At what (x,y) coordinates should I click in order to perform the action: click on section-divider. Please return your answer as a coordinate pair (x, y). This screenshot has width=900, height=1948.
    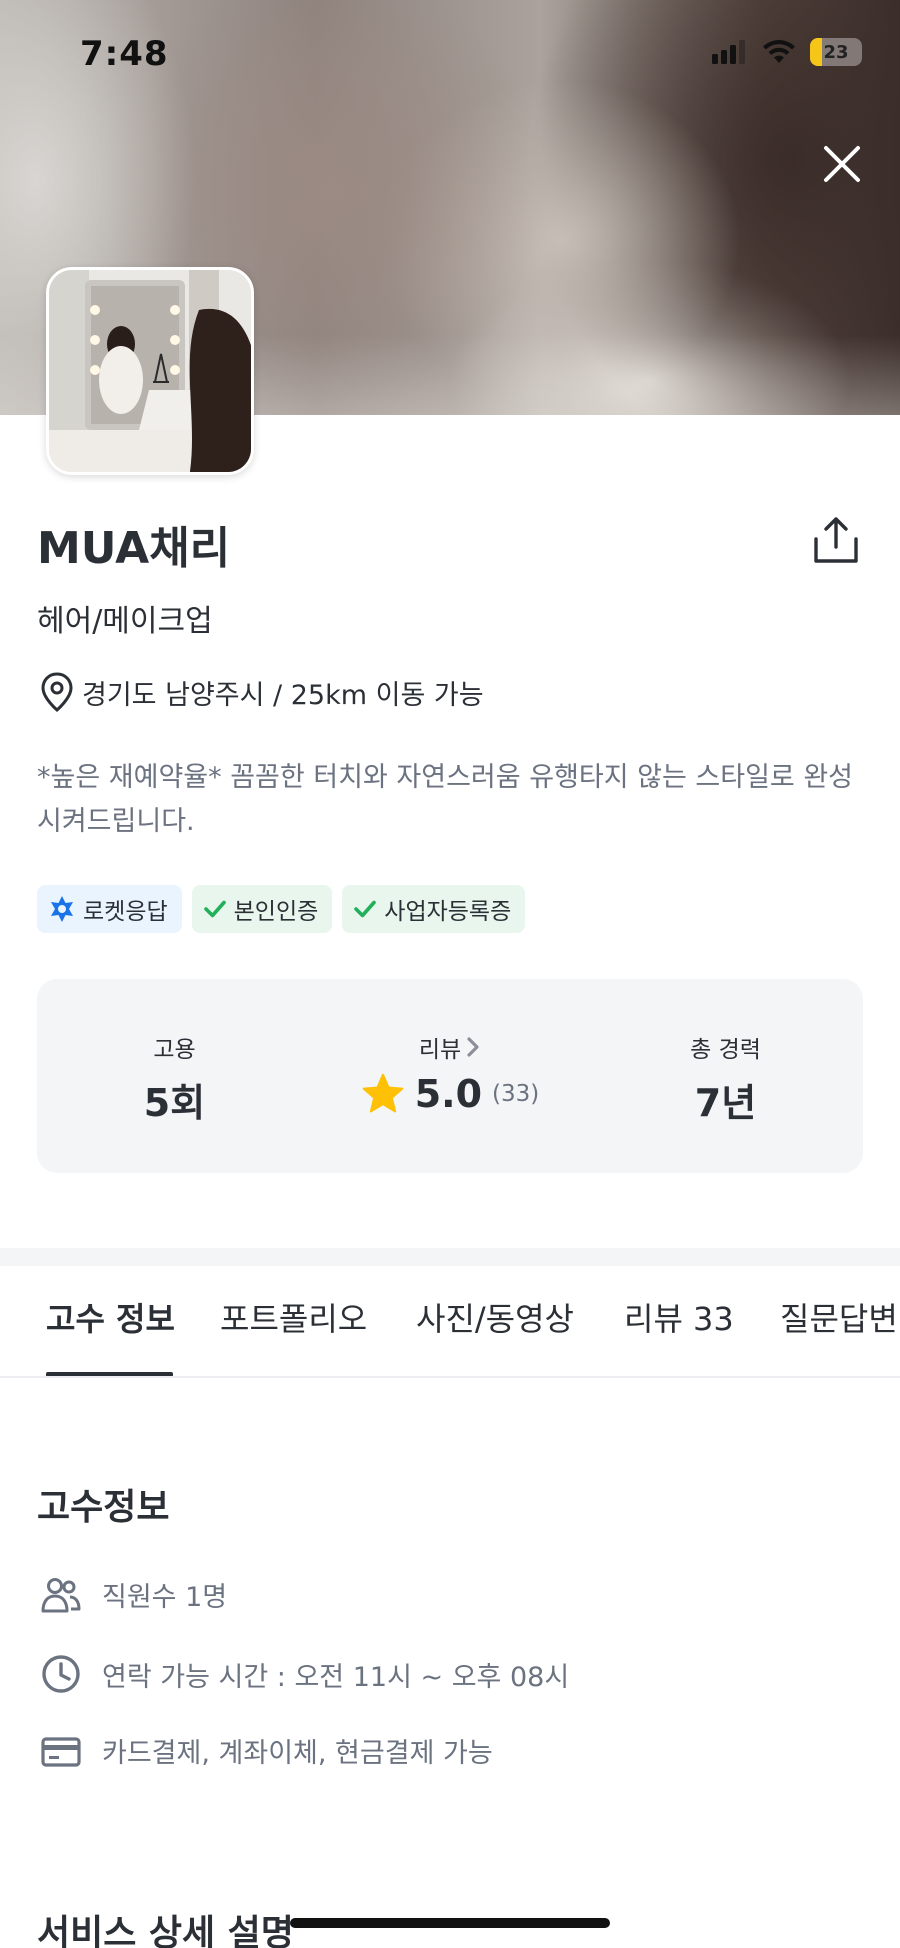
    Looking at the image, I should click on (450, 1257).